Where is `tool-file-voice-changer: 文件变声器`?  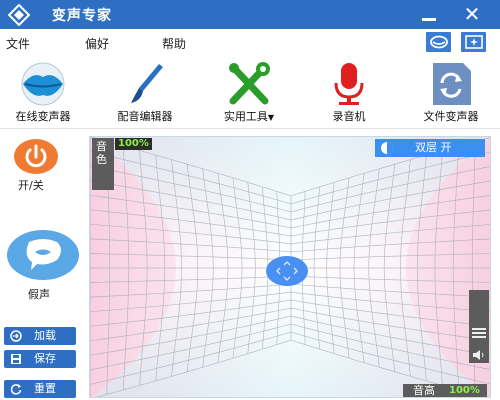
tool-file-voice-changer: 文件变声器 is located at coordinates (451, 93).